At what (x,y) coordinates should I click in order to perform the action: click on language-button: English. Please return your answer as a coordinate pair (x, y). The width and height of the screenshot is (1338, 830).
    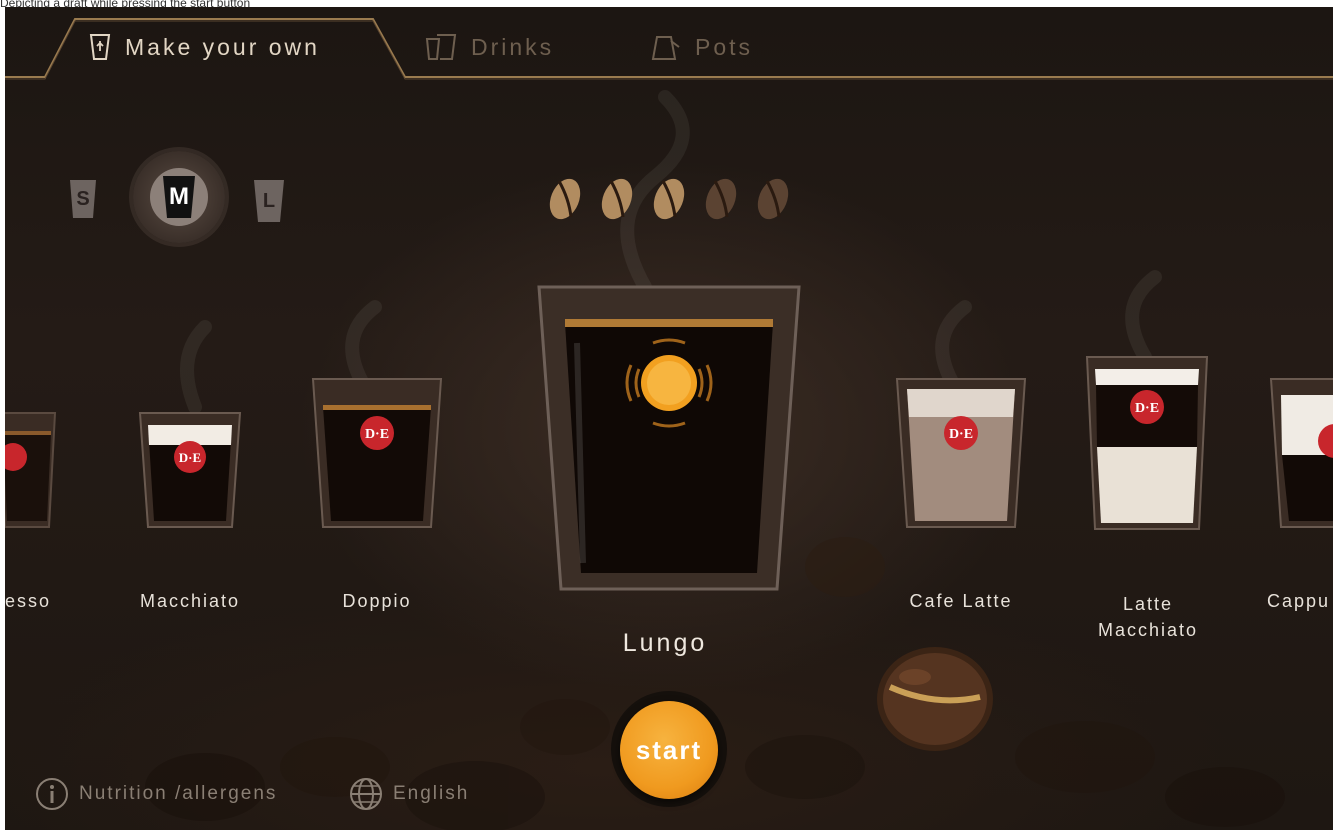
    Looking at the image, I should click on (409, 794).